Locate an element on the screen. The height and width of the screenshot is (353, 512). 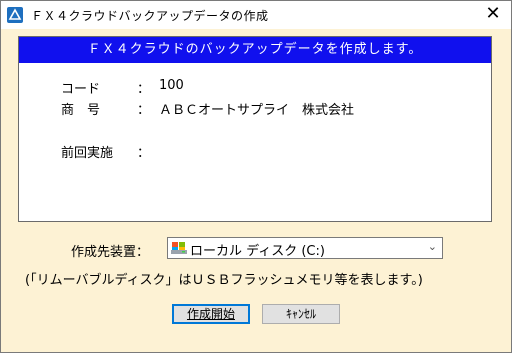
destination-label: 作成先装置： is located at coordinates (110, 252).